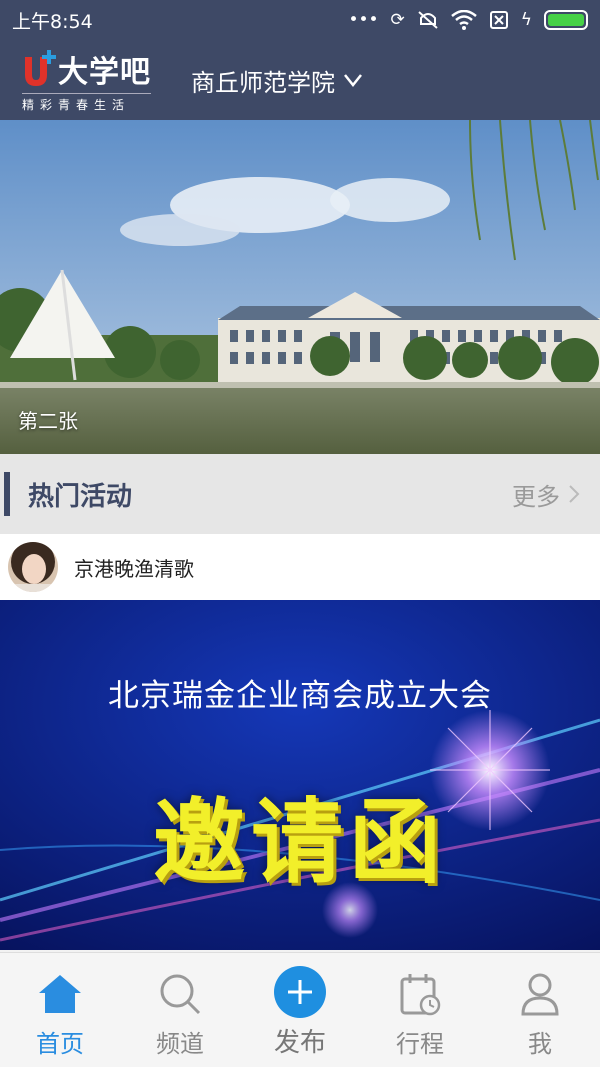 The height and width of the screenshot is (1067, 600). Describe the element at coordinates (540, 1044) in the screenshot. I see `nav-me-label: 我` at that location.